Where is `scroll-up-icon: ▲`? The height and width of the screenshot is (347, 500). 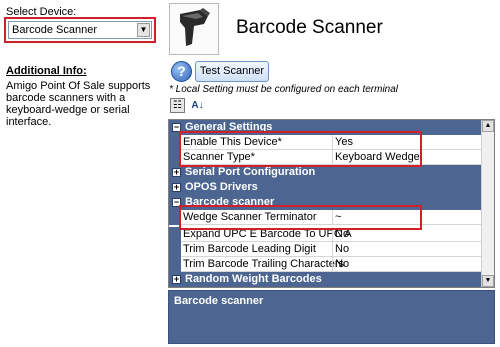 scroll-up-icon: ▲ is located at coordinates (488, 126).